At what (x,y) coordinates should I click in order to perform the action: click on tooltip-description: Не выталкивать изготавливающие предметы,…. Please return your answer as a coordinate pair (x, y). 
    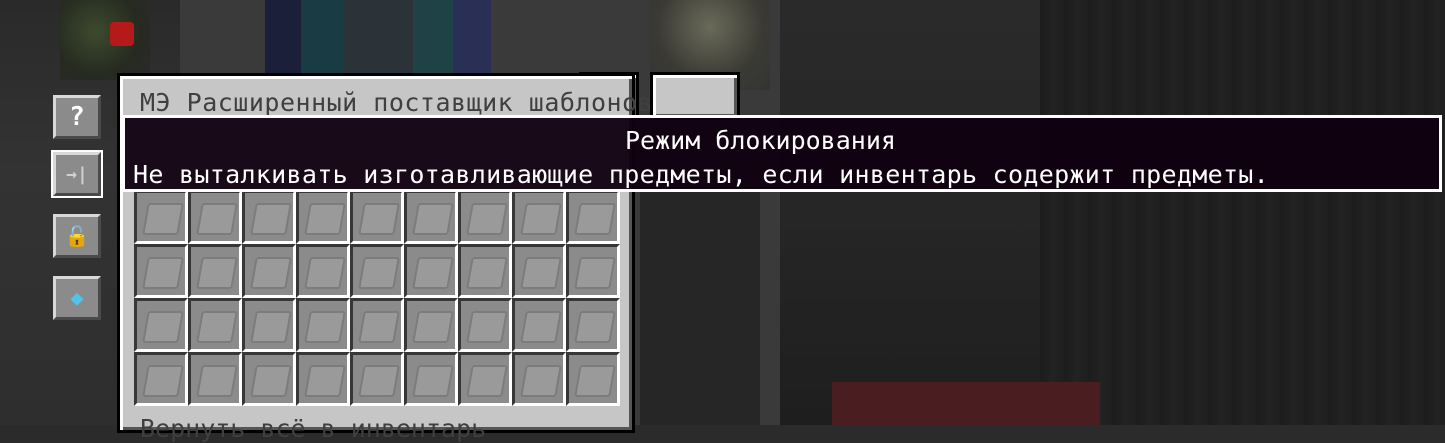
    Looking at the image, I should click on (701, 174).